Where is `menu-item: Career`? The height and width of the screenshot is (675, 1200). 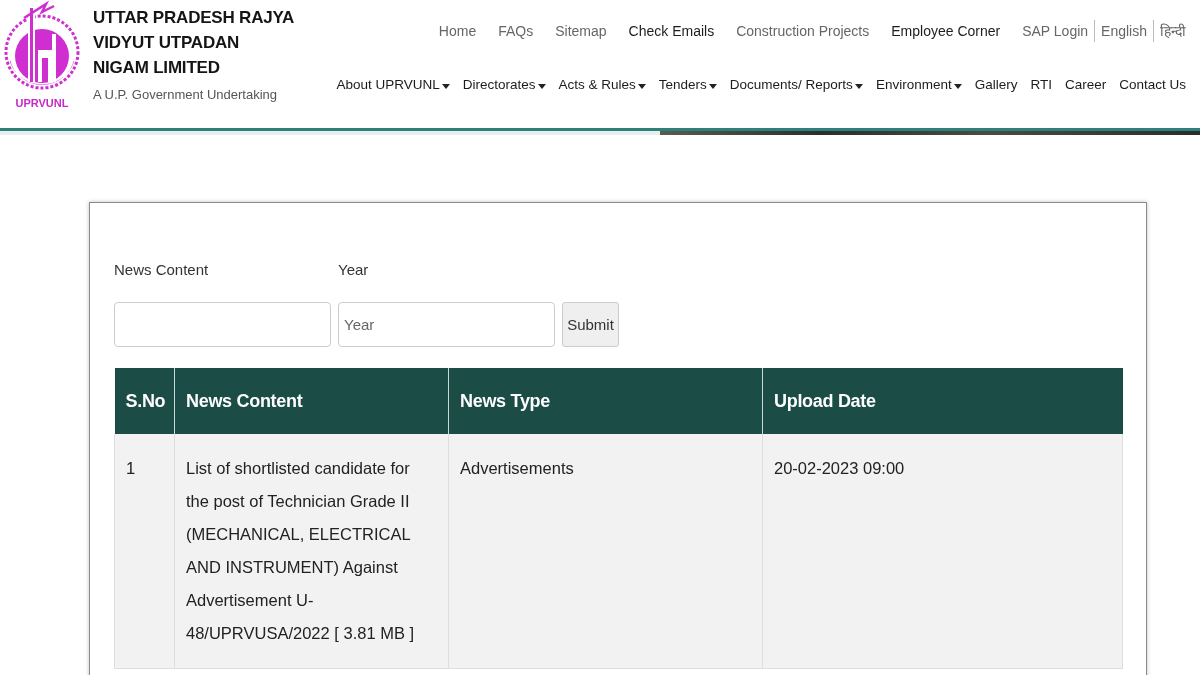
menu-item: Career is located at coordinates (1085, 84).